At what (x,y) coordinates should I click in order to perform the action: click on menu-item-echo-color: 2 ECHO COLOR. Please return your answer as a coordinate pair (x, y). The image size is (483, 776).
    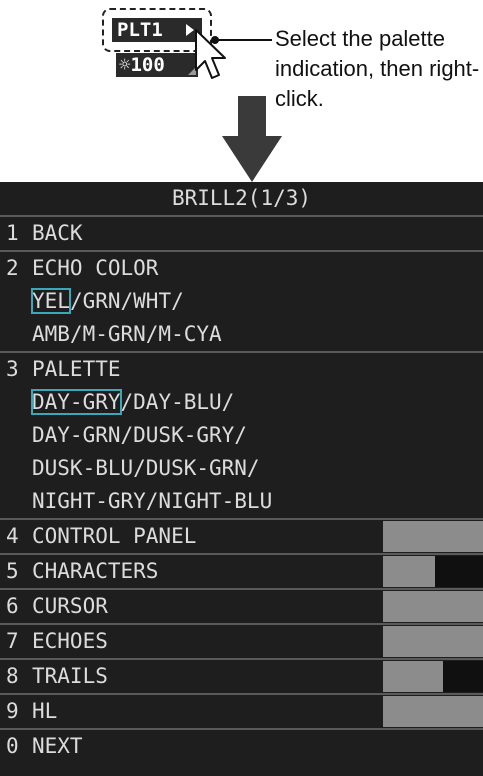
    Looking at the image, I should click on (241, 268).